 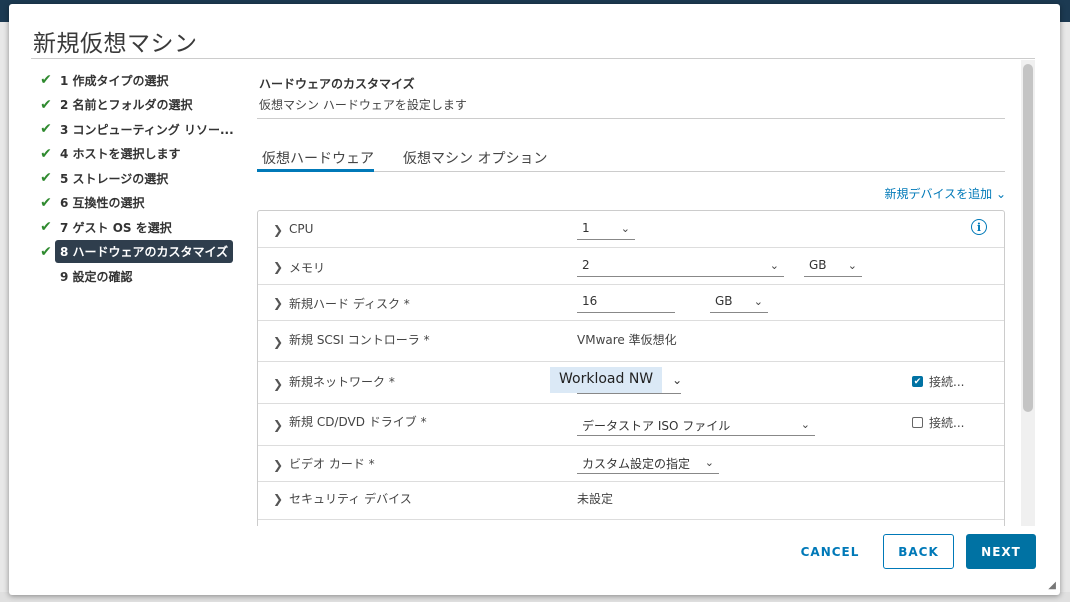 I want to click on video-select: カスタム設定の指定 ⌄, so click(x=648, y=463).